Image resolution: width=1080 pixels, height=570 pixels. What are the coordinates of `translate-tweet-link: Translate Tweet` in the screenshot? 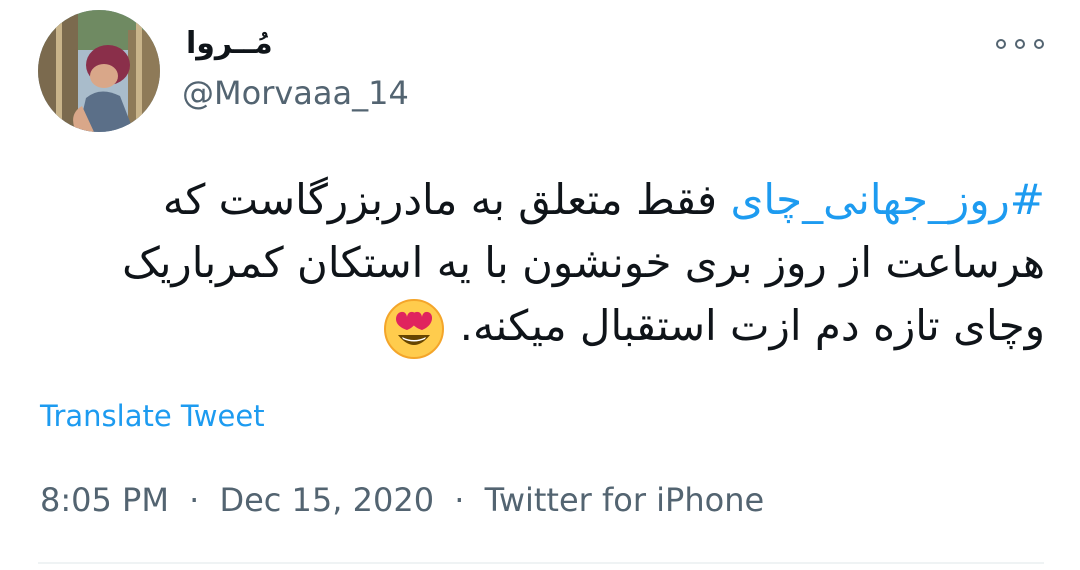 It's located at (152, 416).